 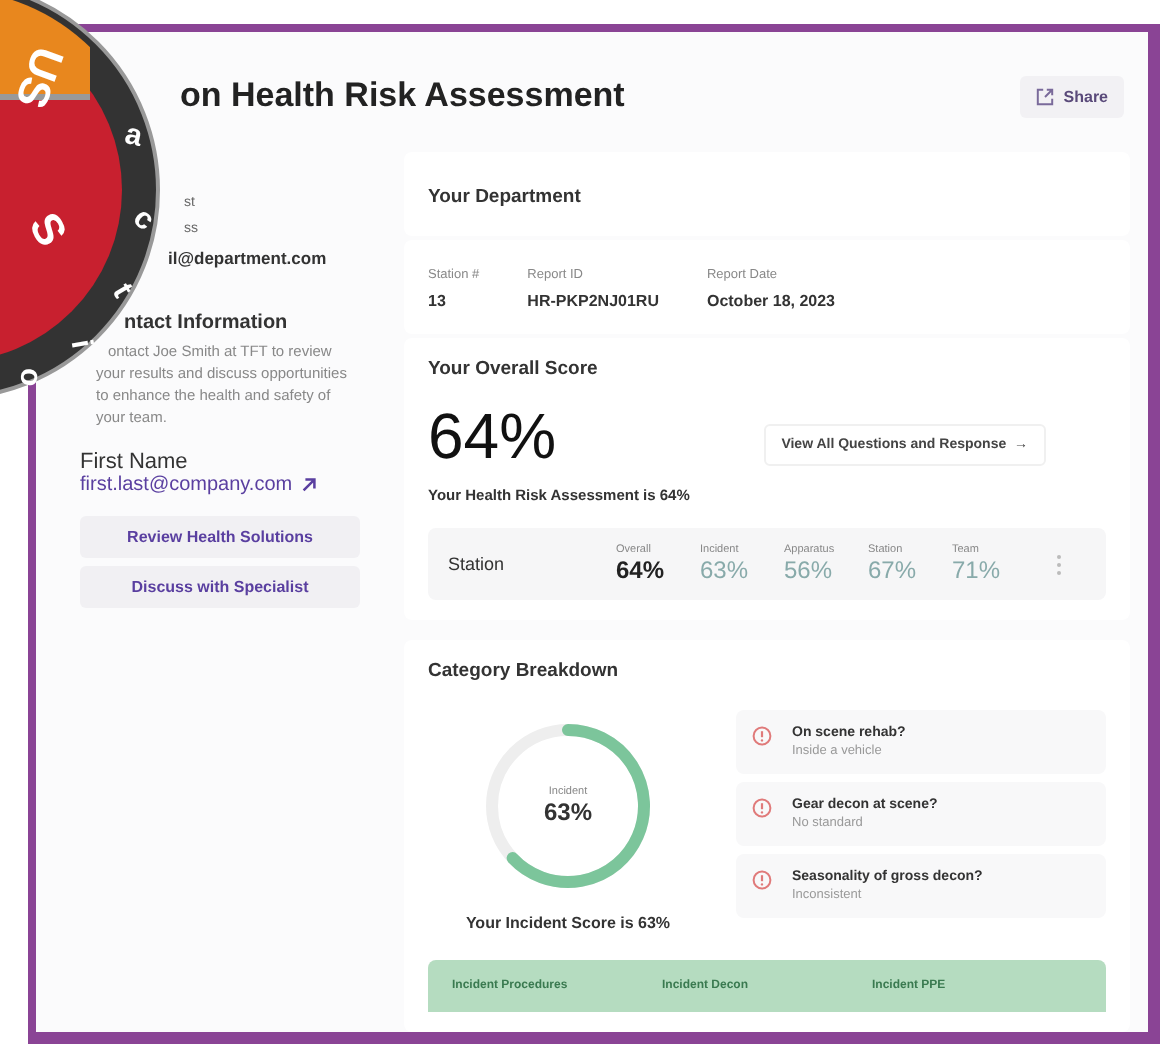 What do you see at coordinates (206, 323) in the screenshot?
I see `contact-title: ntact Information` at bounding box center [206, 323].